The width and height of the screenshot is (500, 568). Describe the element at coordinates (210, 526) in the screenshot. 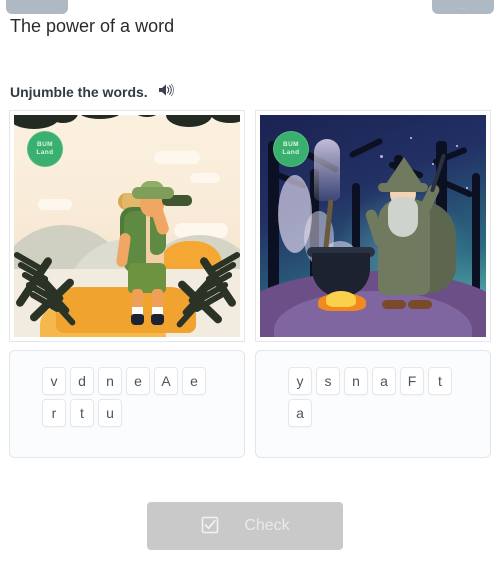

I see `checkbox-icon` at that location.